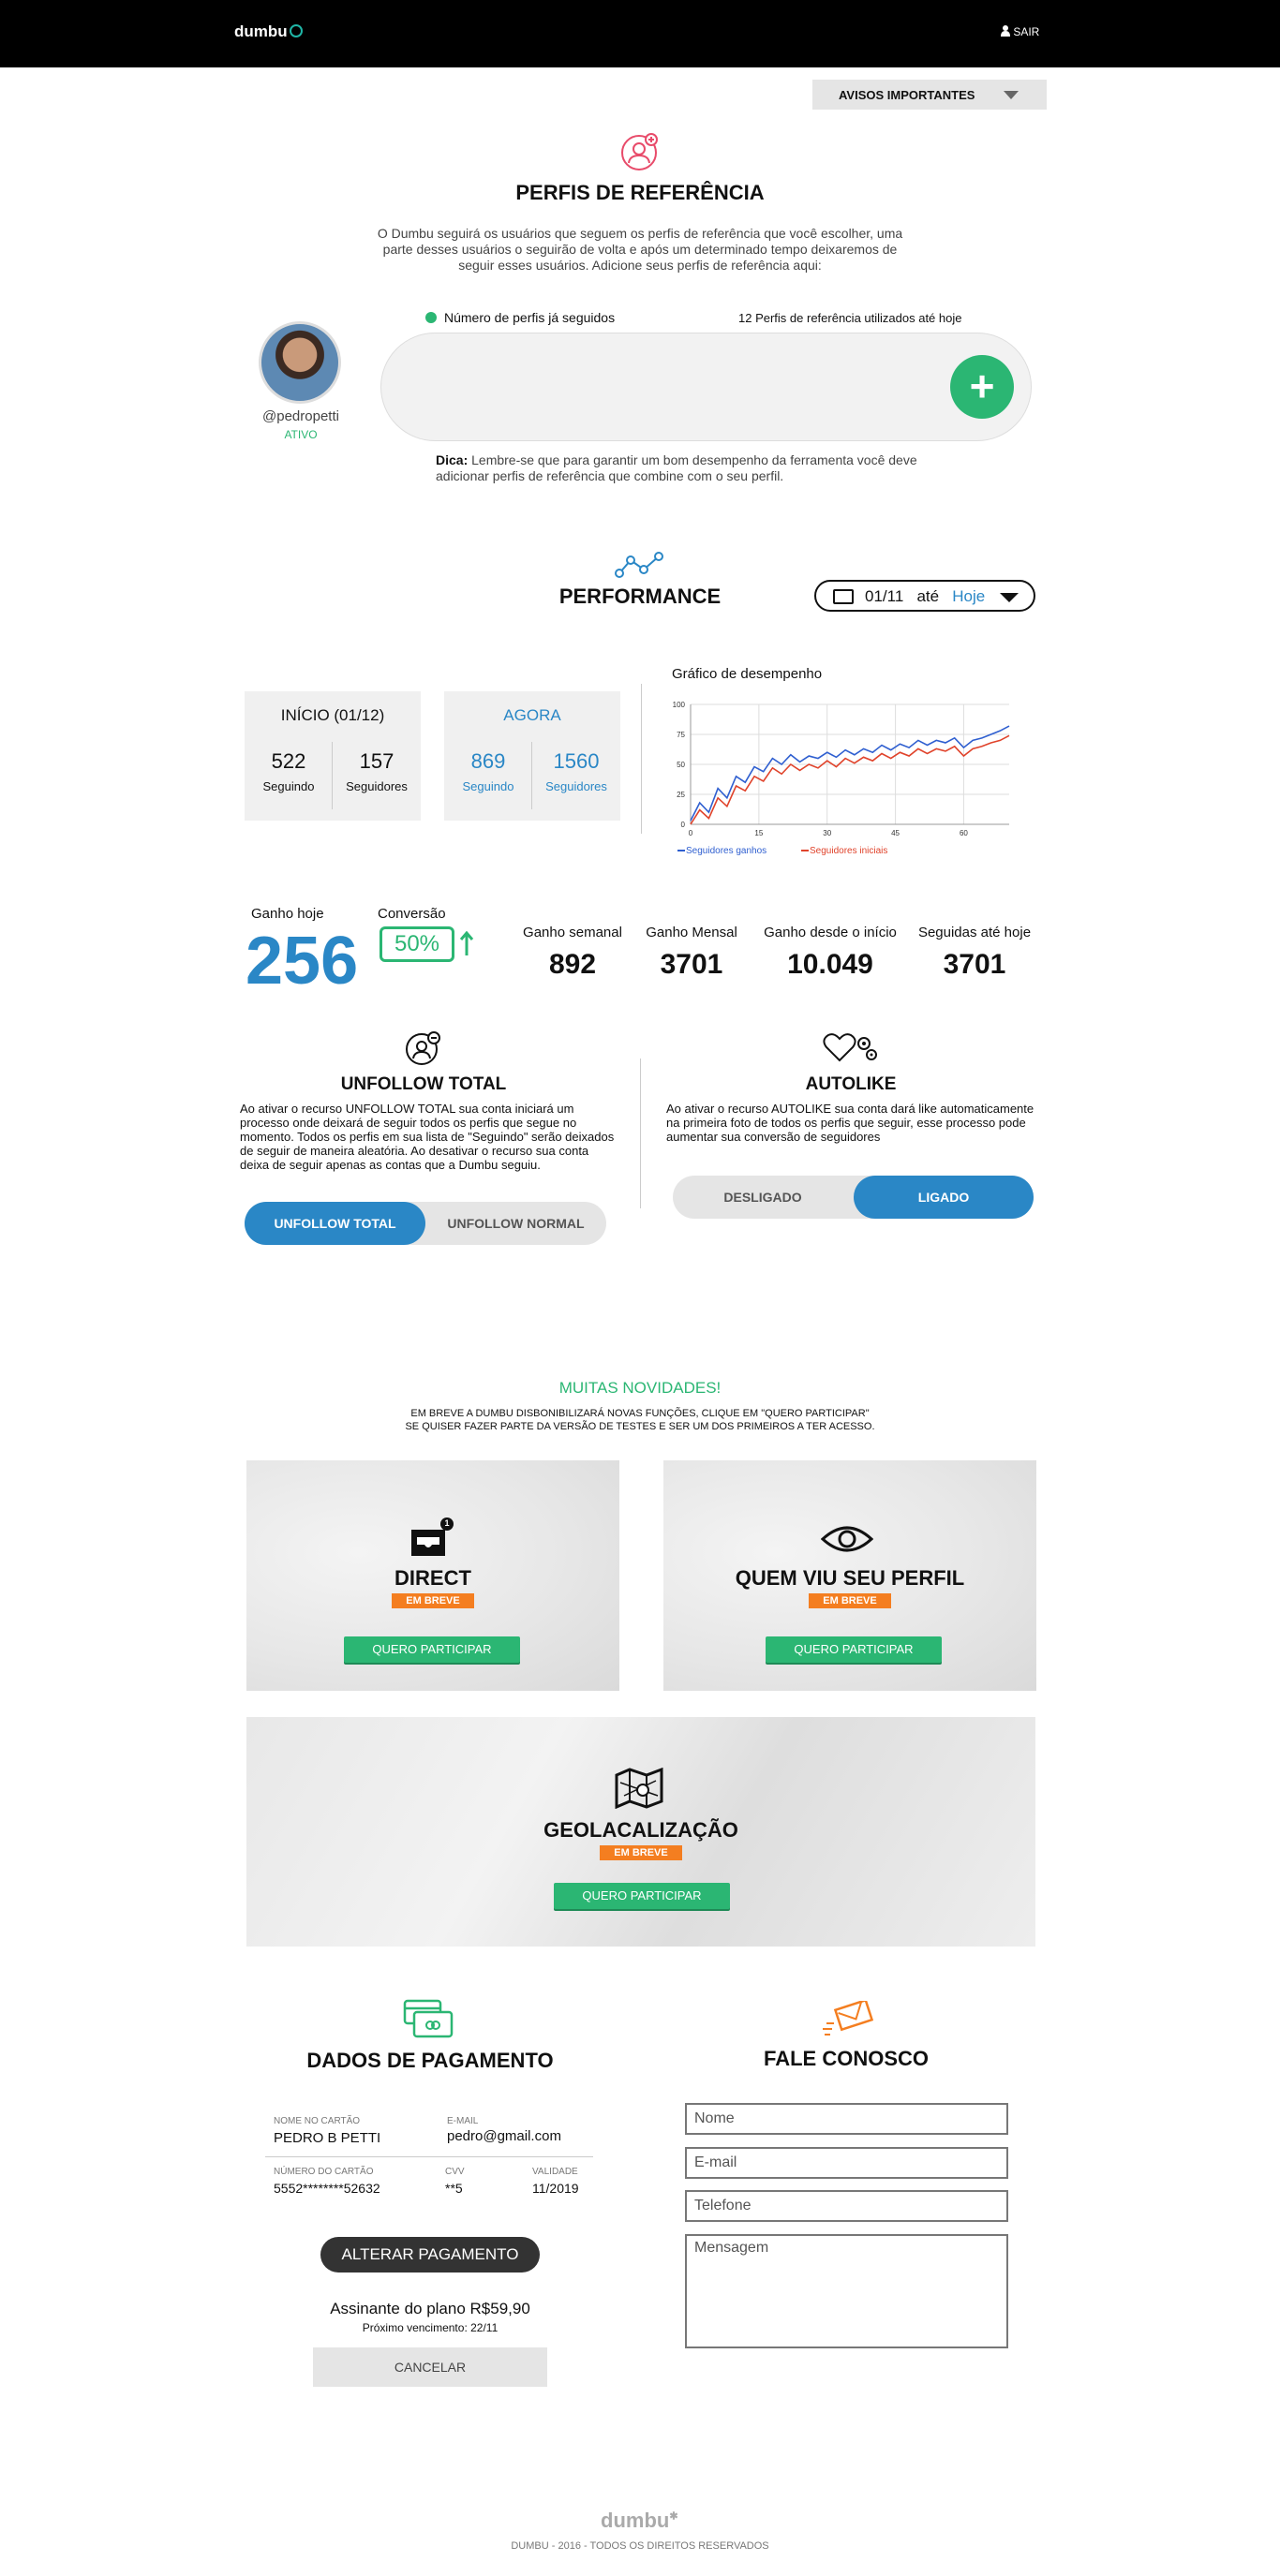  I want to click on x-tick-label: 45, so click(895, 833).